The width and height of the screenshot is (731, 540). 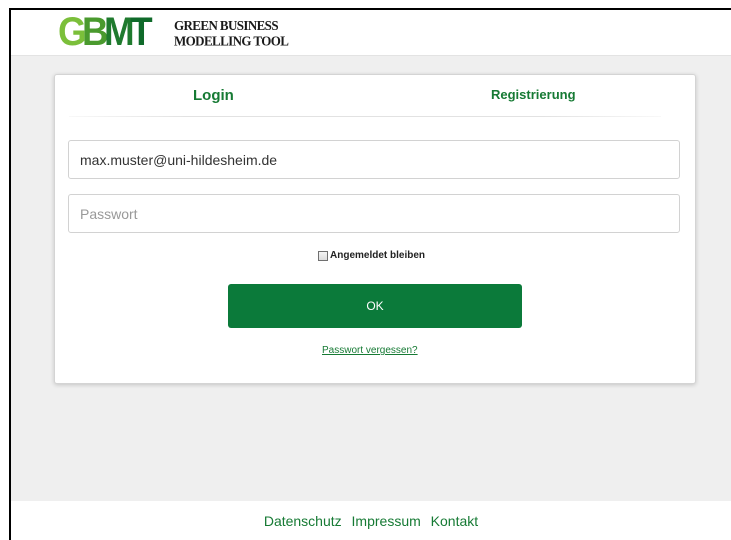 What do you see at coordinates (386, 521) in the screenshot?
I see `footer-link-impressum: Impressum` at bounding box center [386, 521].